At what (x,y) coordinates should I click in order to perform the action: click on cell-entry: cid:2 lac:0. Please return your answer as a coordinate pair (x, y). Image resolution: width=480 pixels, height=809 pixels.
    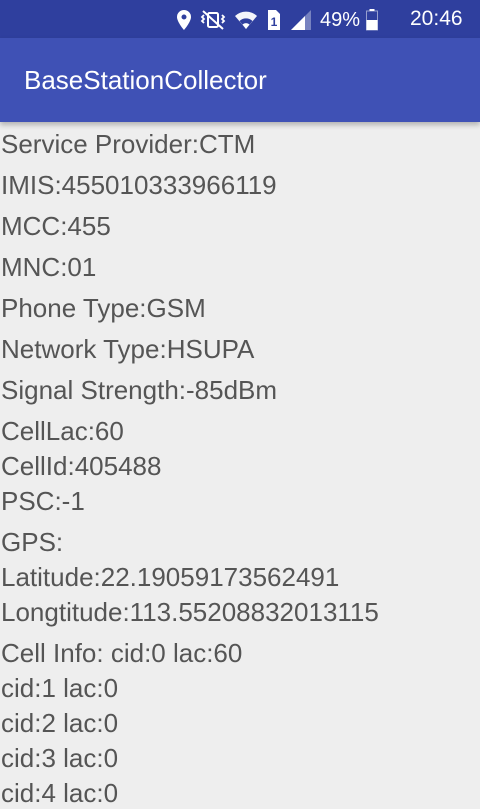
    Looking at the image, I should click on (60, 723).